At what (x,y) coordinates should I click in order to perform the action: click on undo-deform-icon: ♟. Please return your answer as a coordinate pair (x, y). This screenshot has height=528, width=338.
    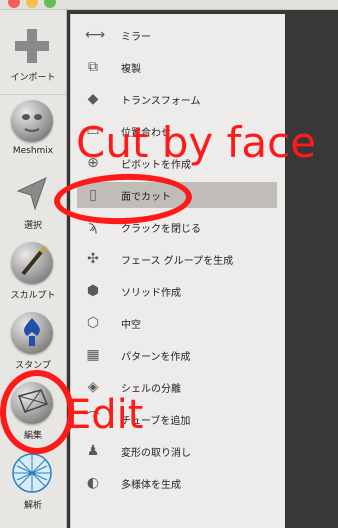
    Looking at the image, I should click on (93, 451).